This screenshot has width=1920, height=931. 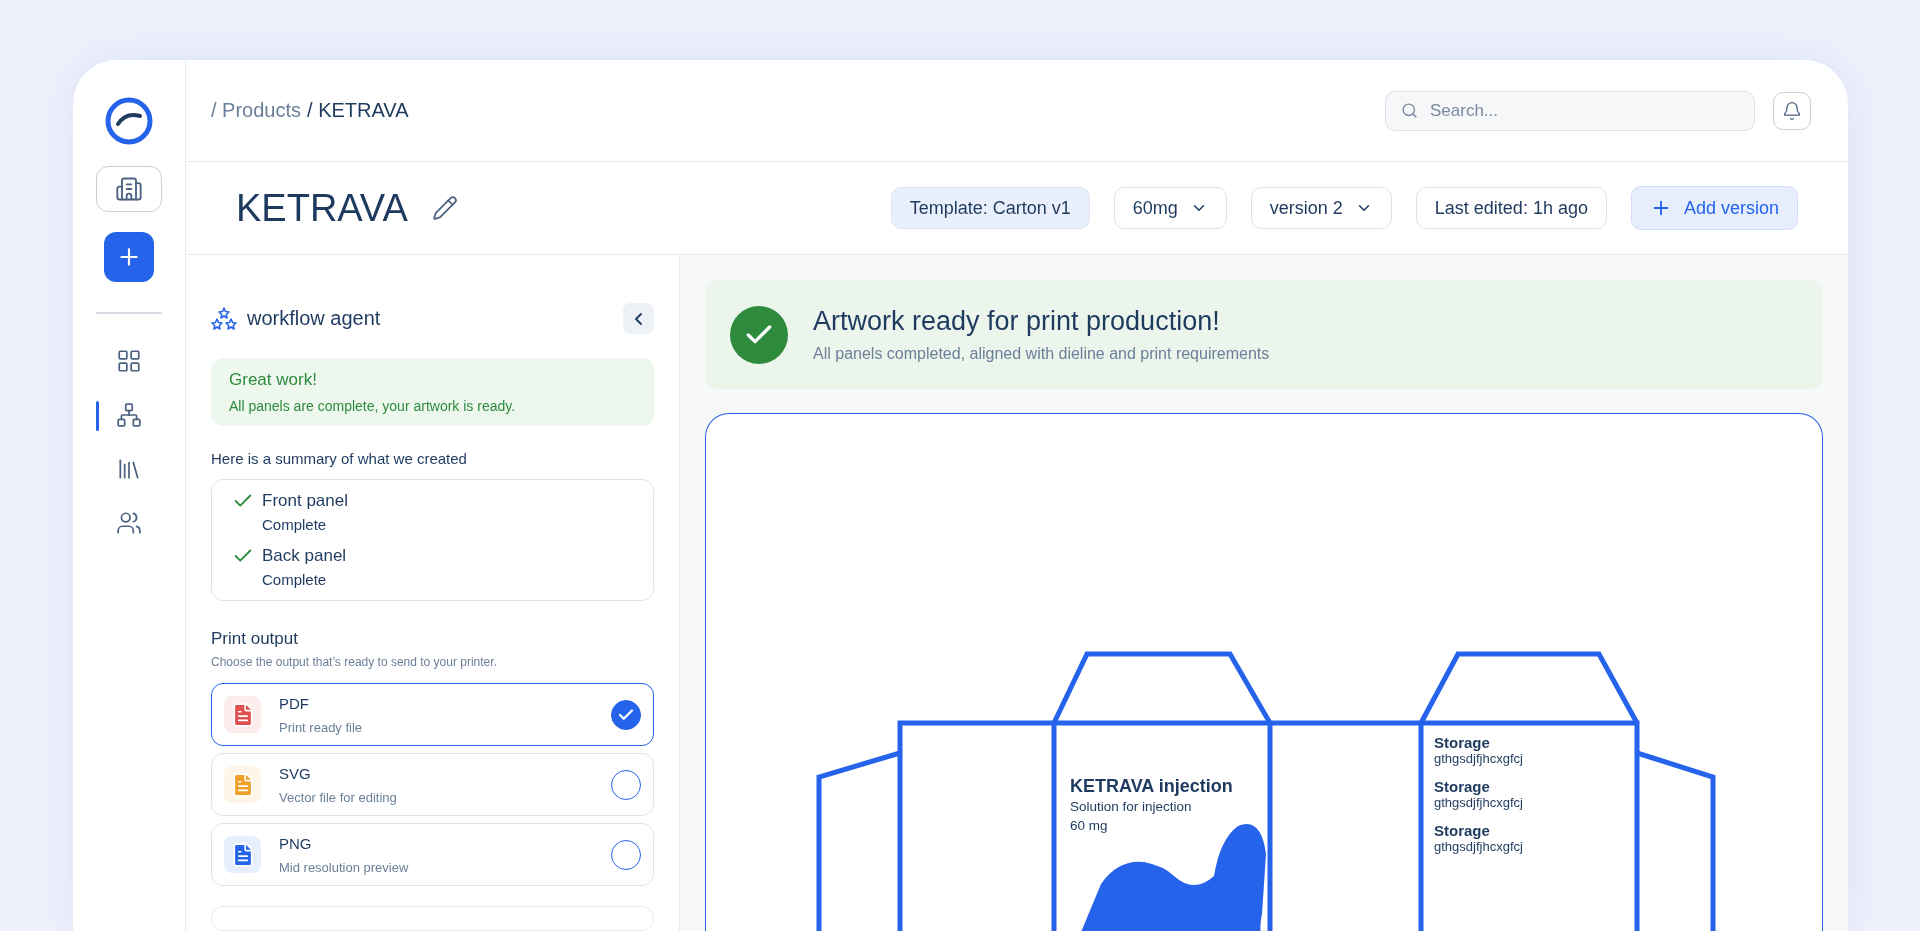 I want to click on output-option: SVG Vector file for editing, so click(x=432, y=784).